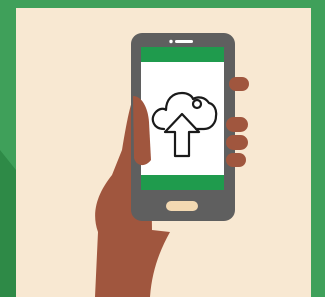 The width and height of the screenshot is (325, 297). What do you see at coordinates (171, 41) in the screenshot?
I see `phone-camera` at bounding box center [171, 41].